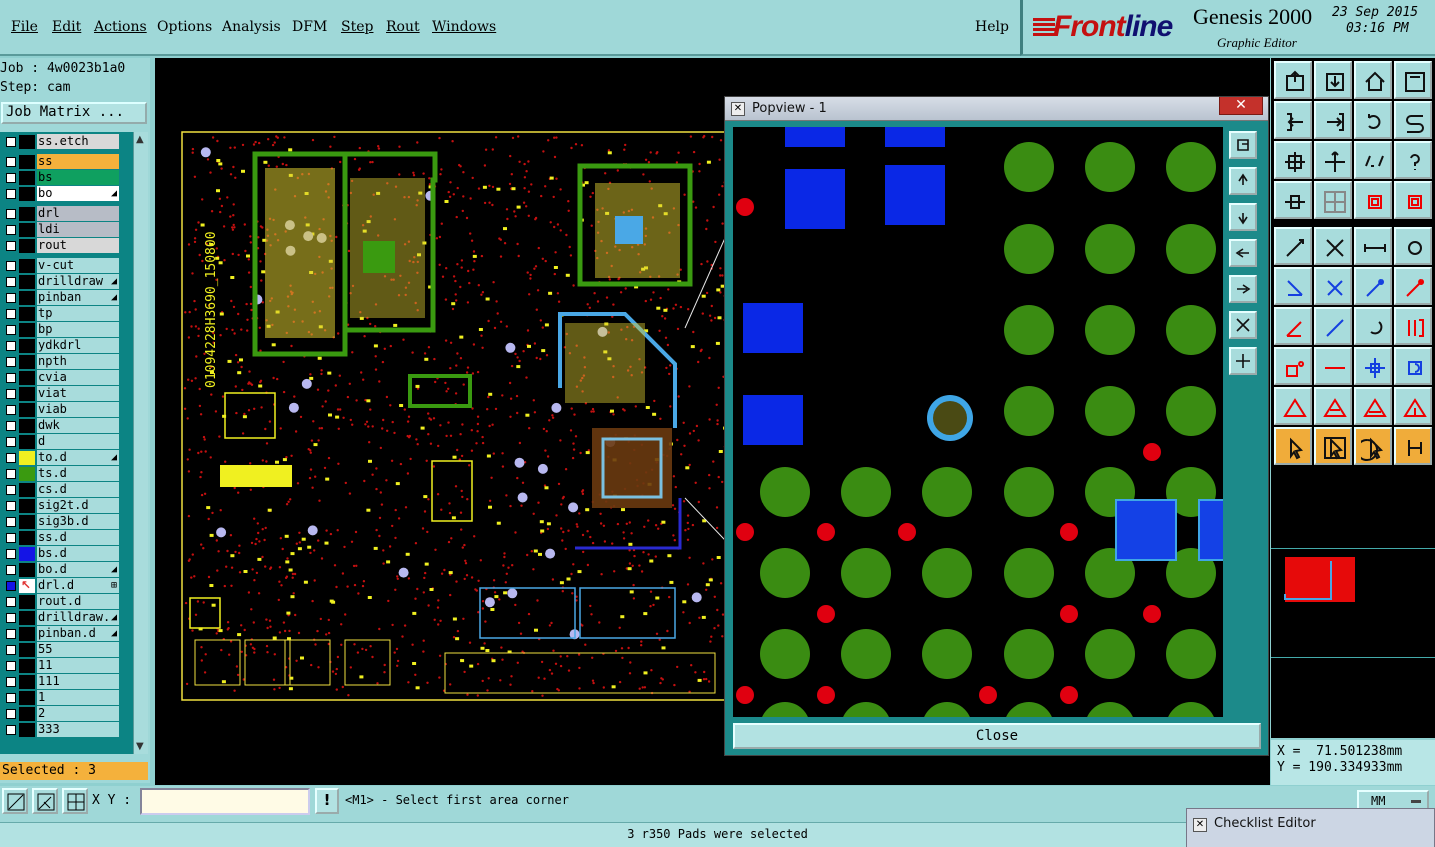  Describe the element at coordinates (1293, 80) in the screenshot. I see `open-job-icon` at that location.